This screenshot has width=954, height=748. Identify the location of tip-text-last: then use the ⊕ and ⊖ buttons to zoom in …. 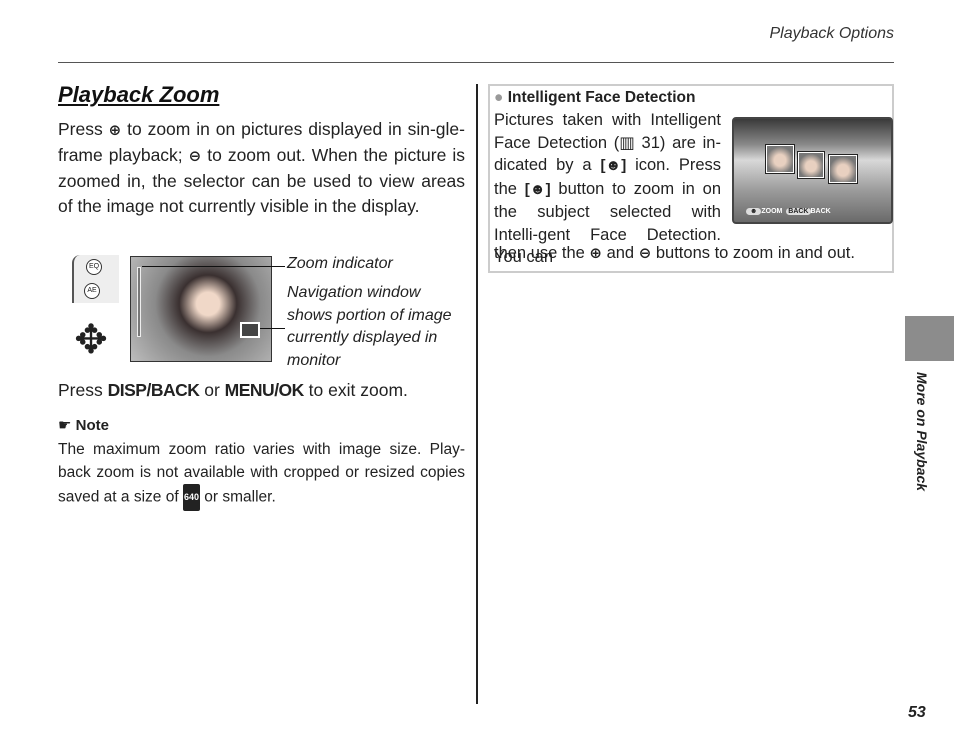
(674, 253).